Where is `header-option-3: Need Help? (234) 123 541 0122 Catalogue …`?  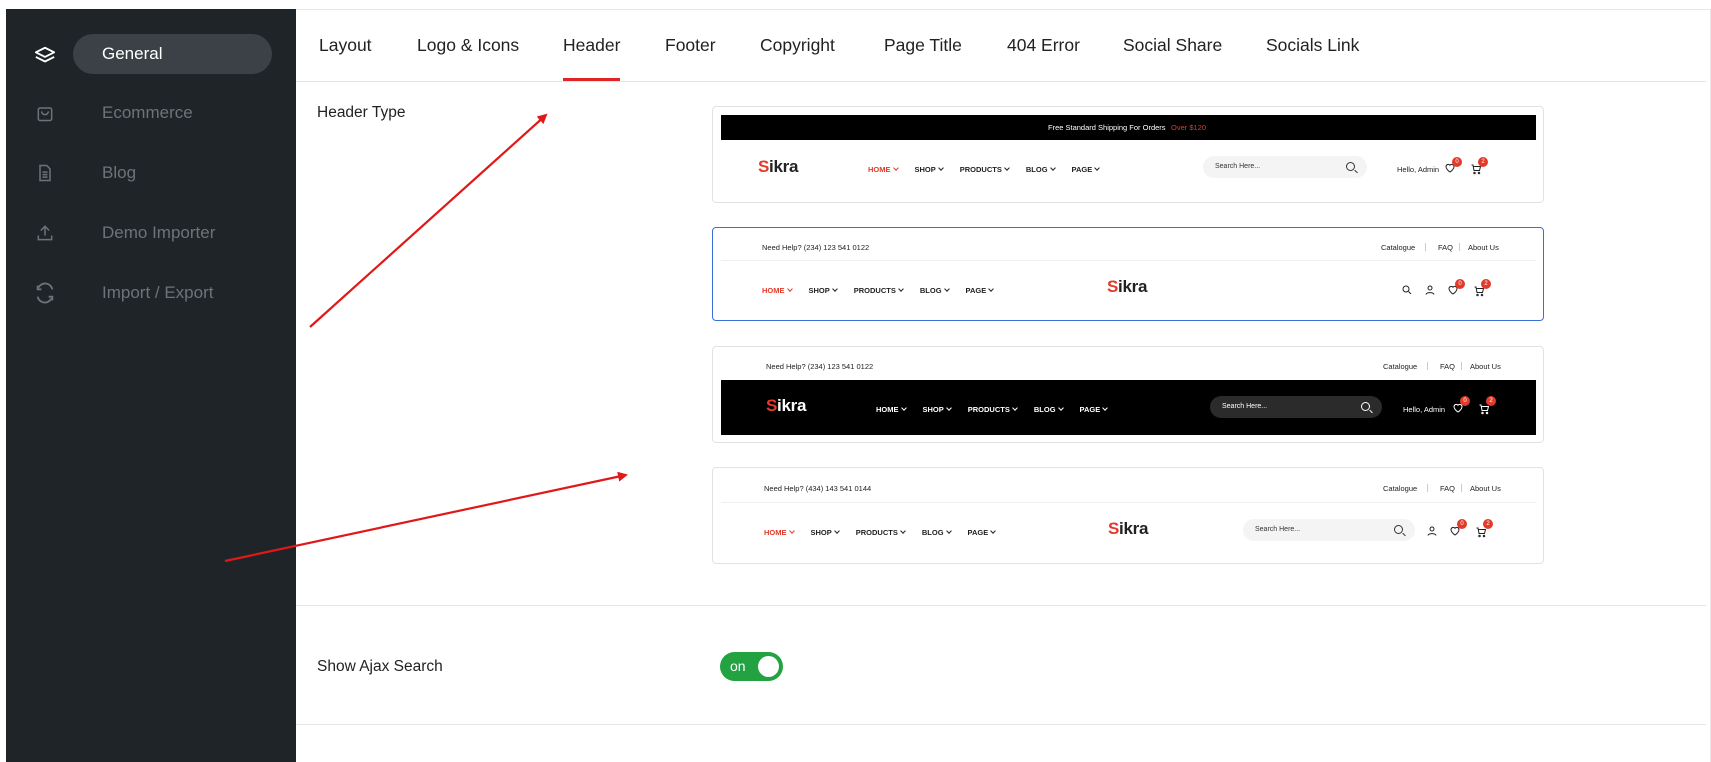
header-option-3: Need Help? (234) 123 541 0122 Catalogue … is located at coordinates (1128, 394).